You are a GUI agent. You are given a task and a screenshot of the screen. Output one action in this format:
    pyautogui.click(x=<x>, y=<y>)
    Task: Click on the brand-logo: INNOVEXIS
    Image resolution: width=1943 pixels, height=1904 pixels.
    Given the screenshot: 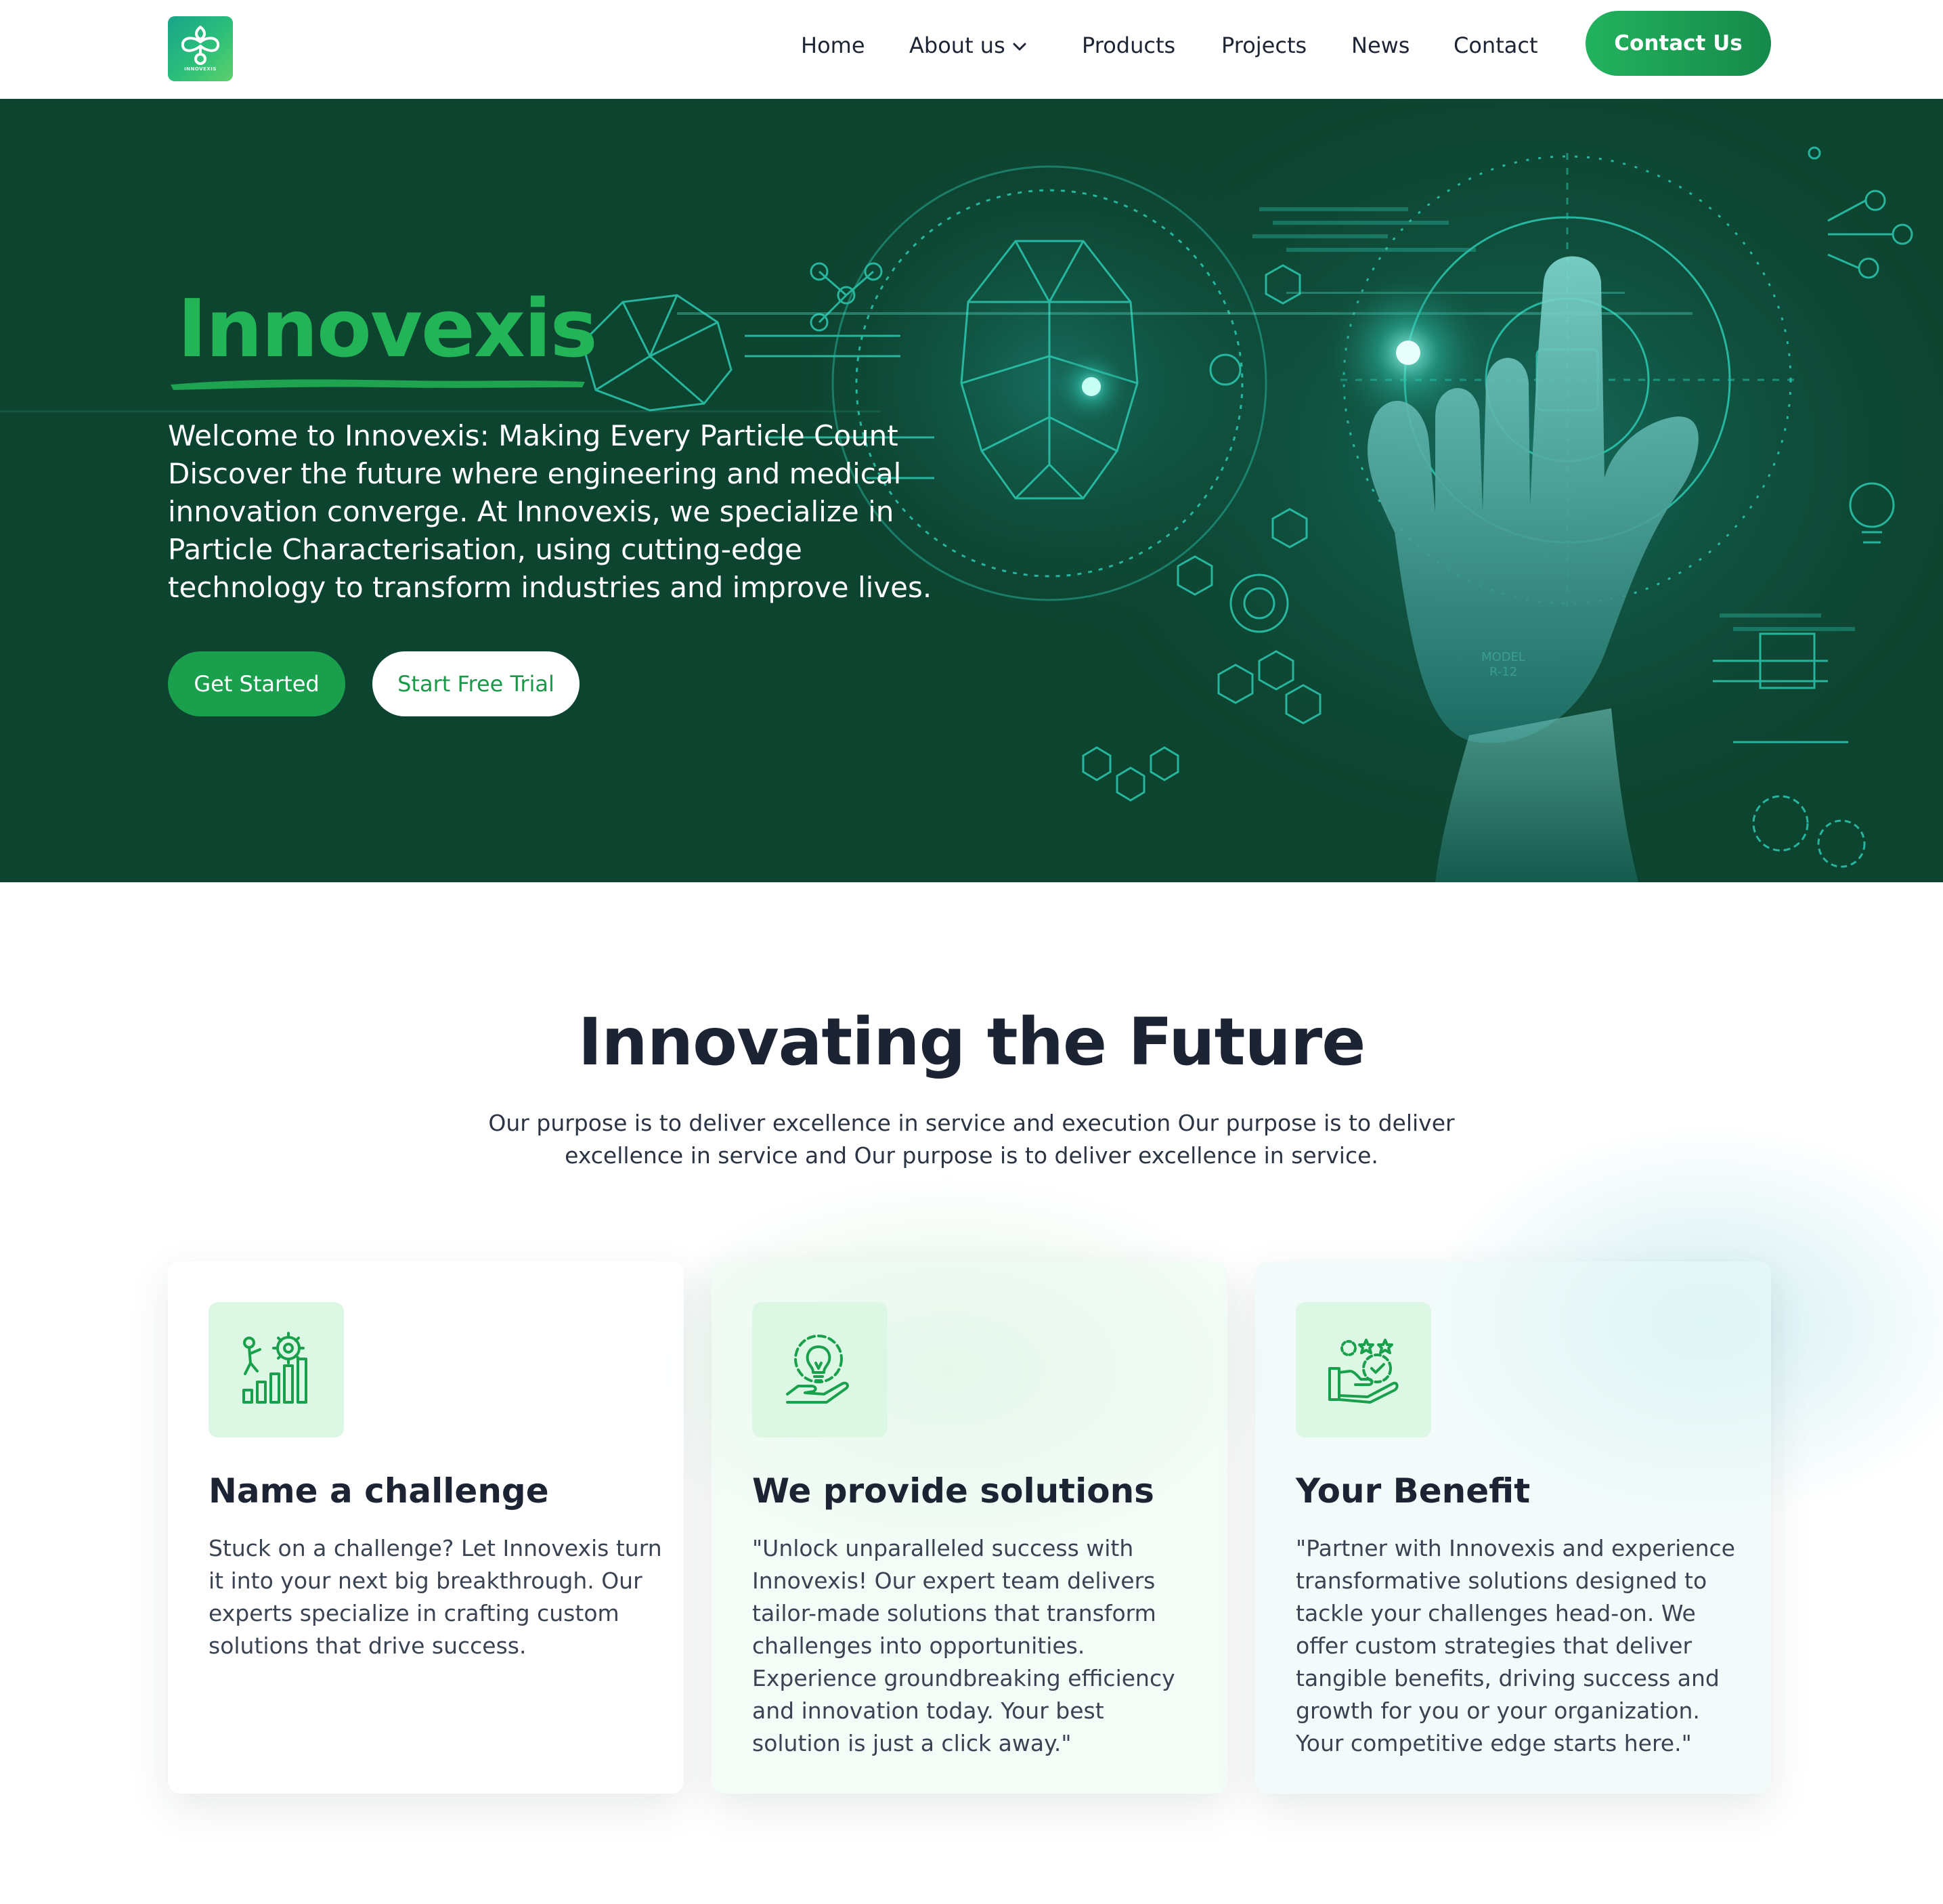 What is the action you would take?
    pyautogui.click(x=200, y=48)
    